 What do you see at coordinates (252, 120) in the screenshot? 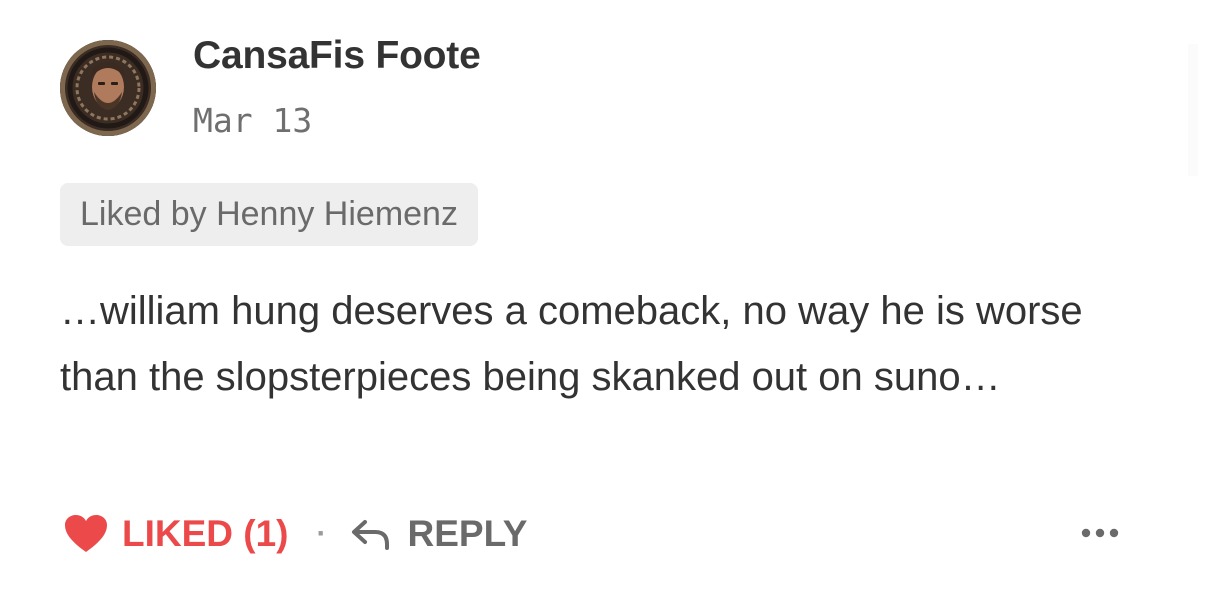
I see `comment-date: Mar 13` at bounding box center [252, 120].